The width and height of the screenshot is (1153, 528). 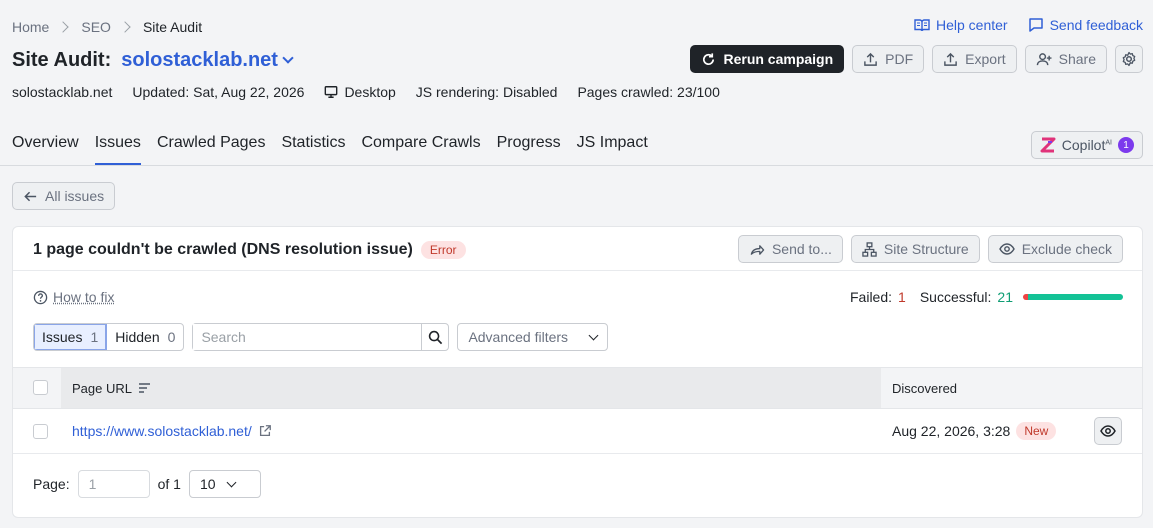 I want to click on page-label: Page:, so click(x=51, y=484).